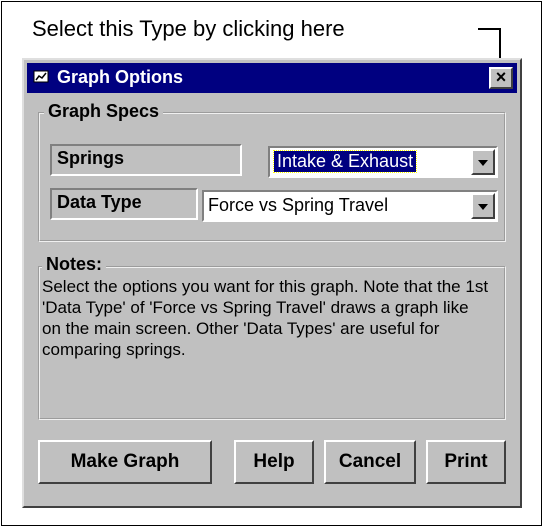 Image resolution: width=543 pixels, height=527 pixels. What do you see at coordinates (501, 78) in the screenshot?
I see `close-button: ×` at bounding box center [501, 78].